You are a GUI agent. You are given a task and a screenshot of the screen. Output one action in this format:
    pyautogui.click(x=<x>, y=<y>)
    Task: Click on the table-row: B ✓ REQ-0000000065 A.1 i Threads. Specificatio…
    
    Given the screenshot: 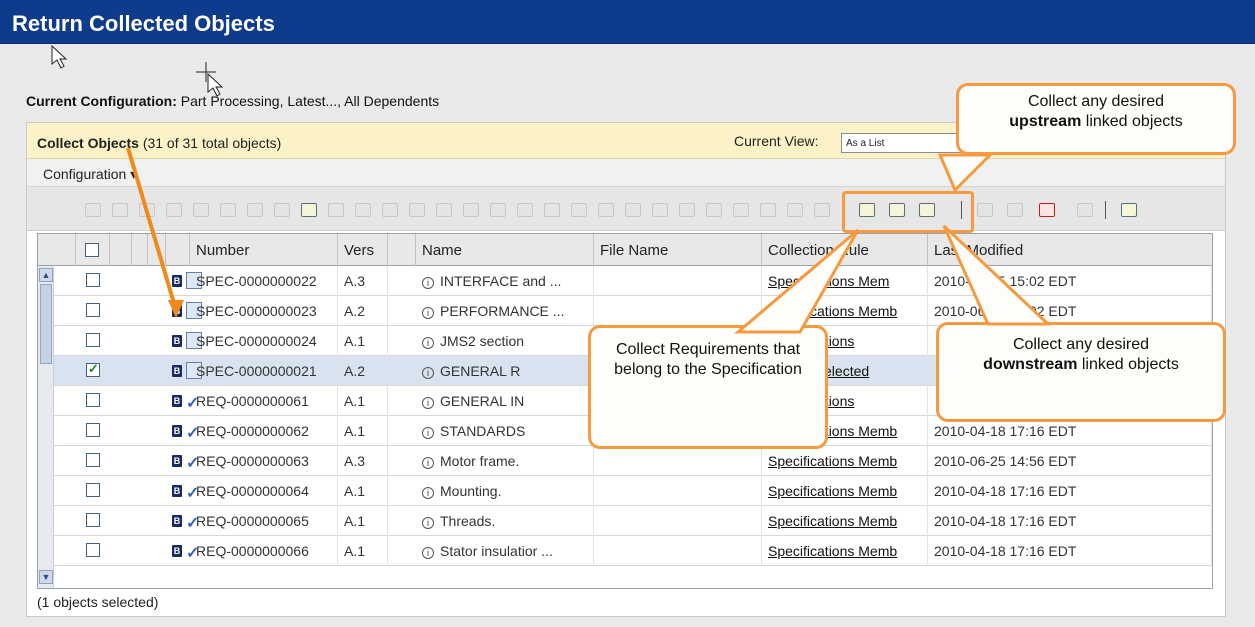 What is the action you would take?
    pyautogui.click(x=625, y=521)
    